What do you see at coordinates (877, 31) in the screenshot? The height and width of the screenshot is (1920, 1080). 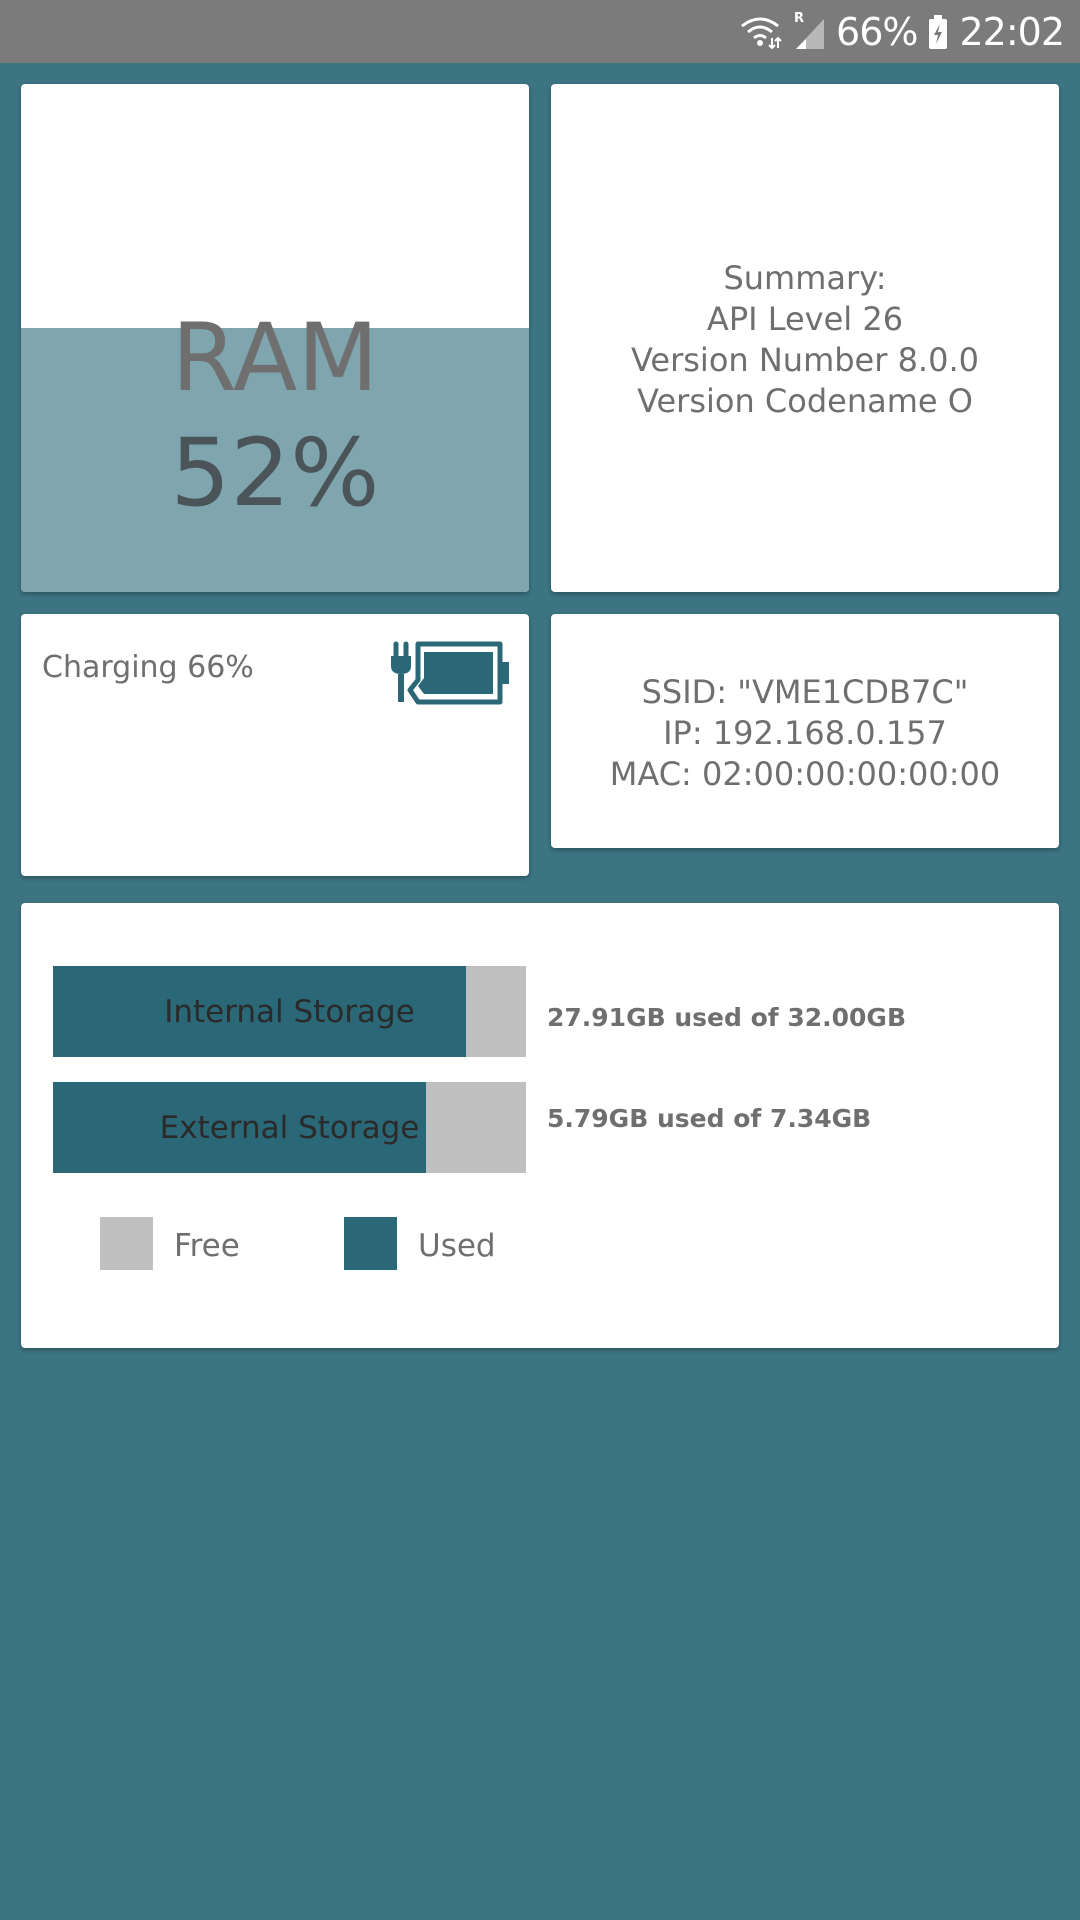 I see `status-battery-percent: 66%` at bounding box center [877, 31].